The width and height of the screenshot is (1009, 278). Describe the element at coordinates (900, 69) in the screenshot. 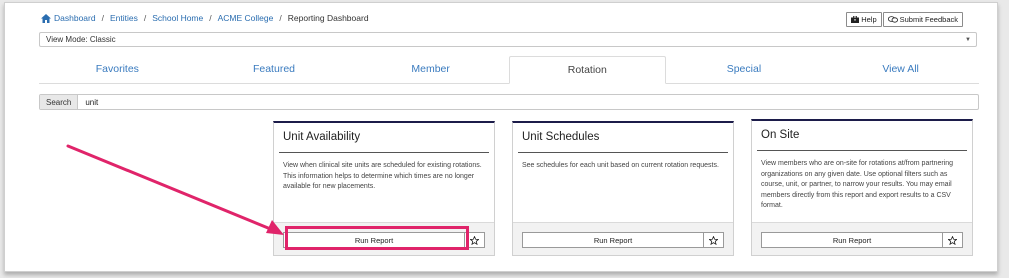

I see `tab-view-all: View All` at that location.